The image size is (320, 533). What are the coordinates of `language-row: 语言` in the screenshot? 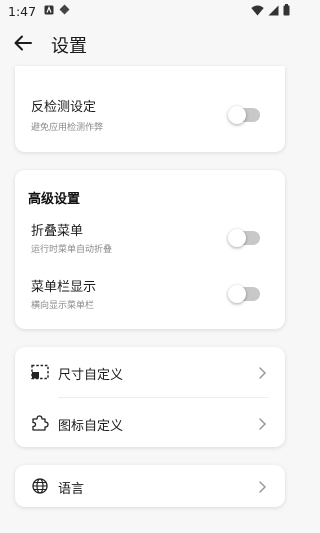 It's located at (150, 486).